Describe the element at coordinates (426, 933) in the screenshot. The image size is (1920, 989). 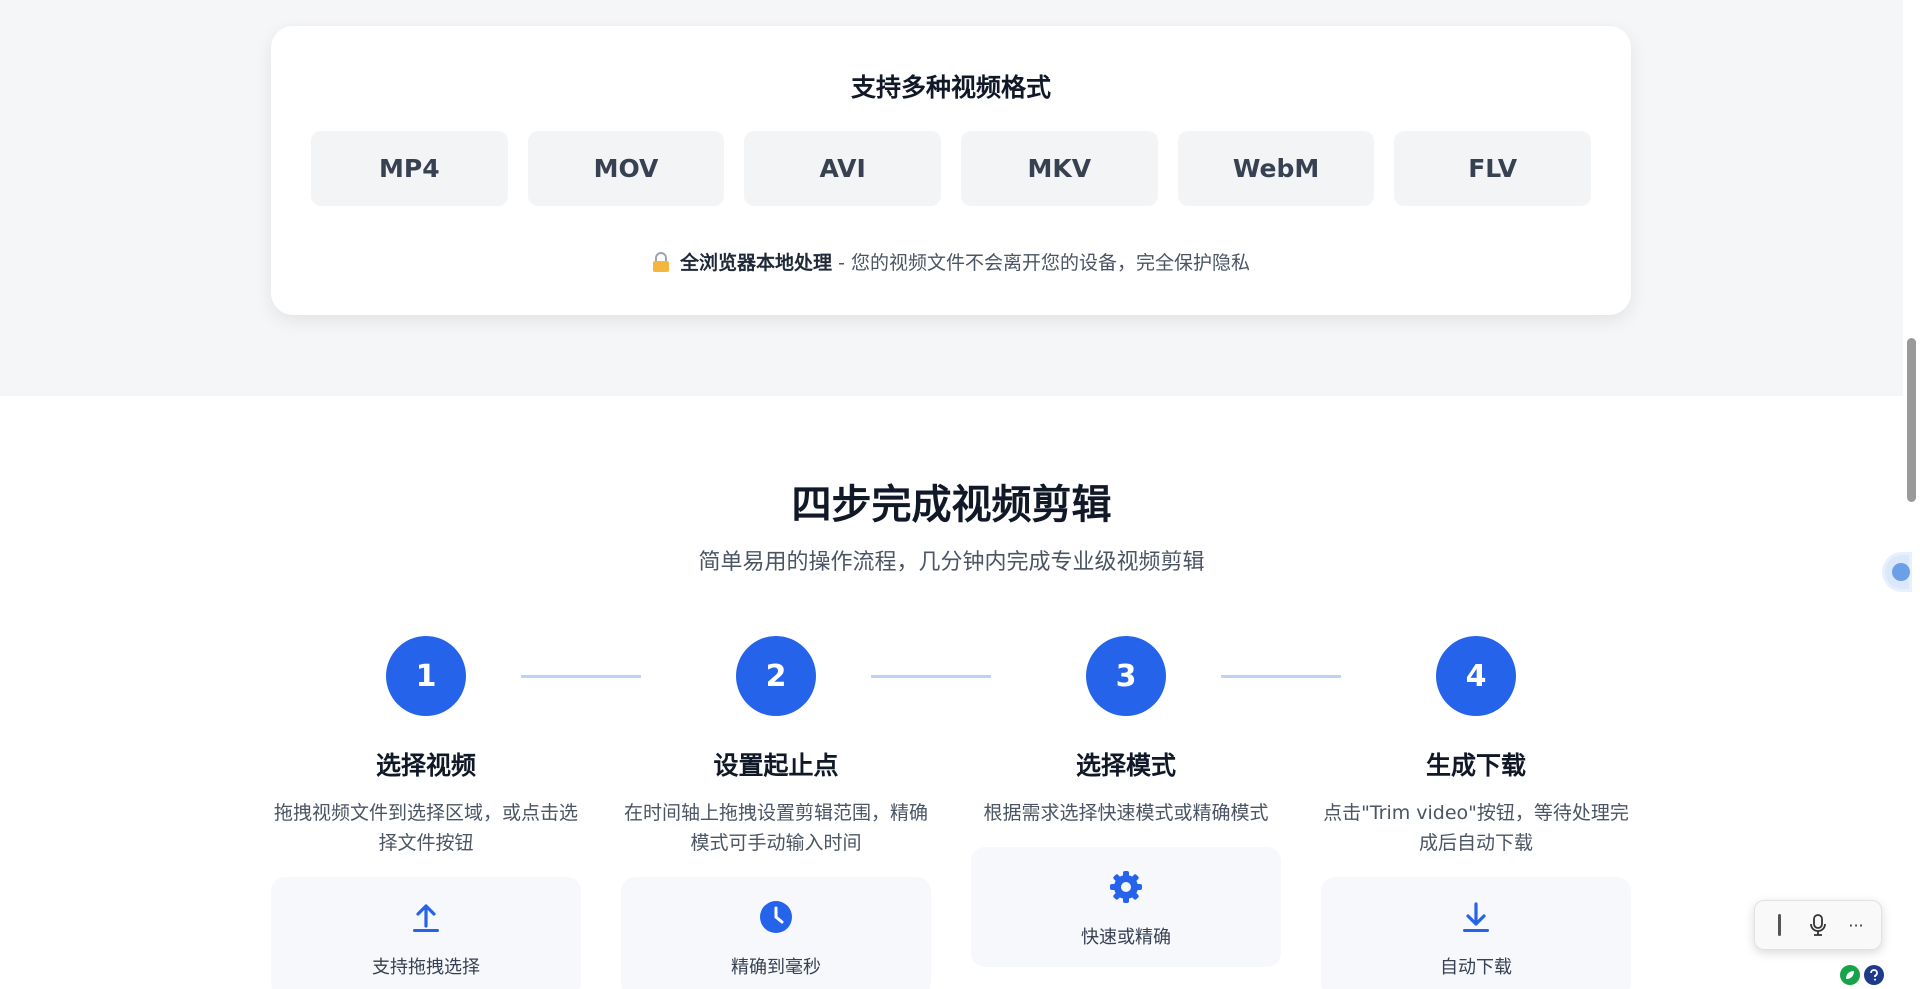
I see `step-feature-card: 支持拖拽选择` at that location.